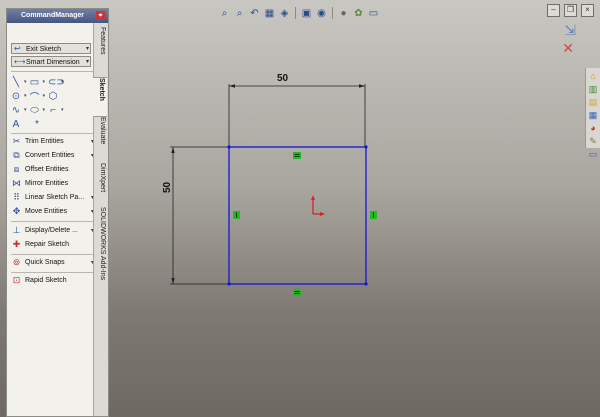 The image size is (600, 417). I want to click on horizontal-relation-top, so click(297, 155).